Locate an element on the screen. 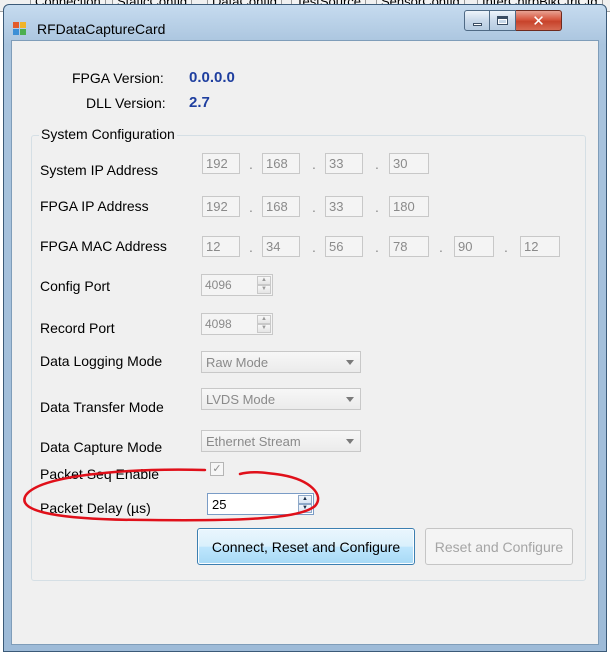  system-ip-octet-4: 30 is located at coordinates (409, 163).